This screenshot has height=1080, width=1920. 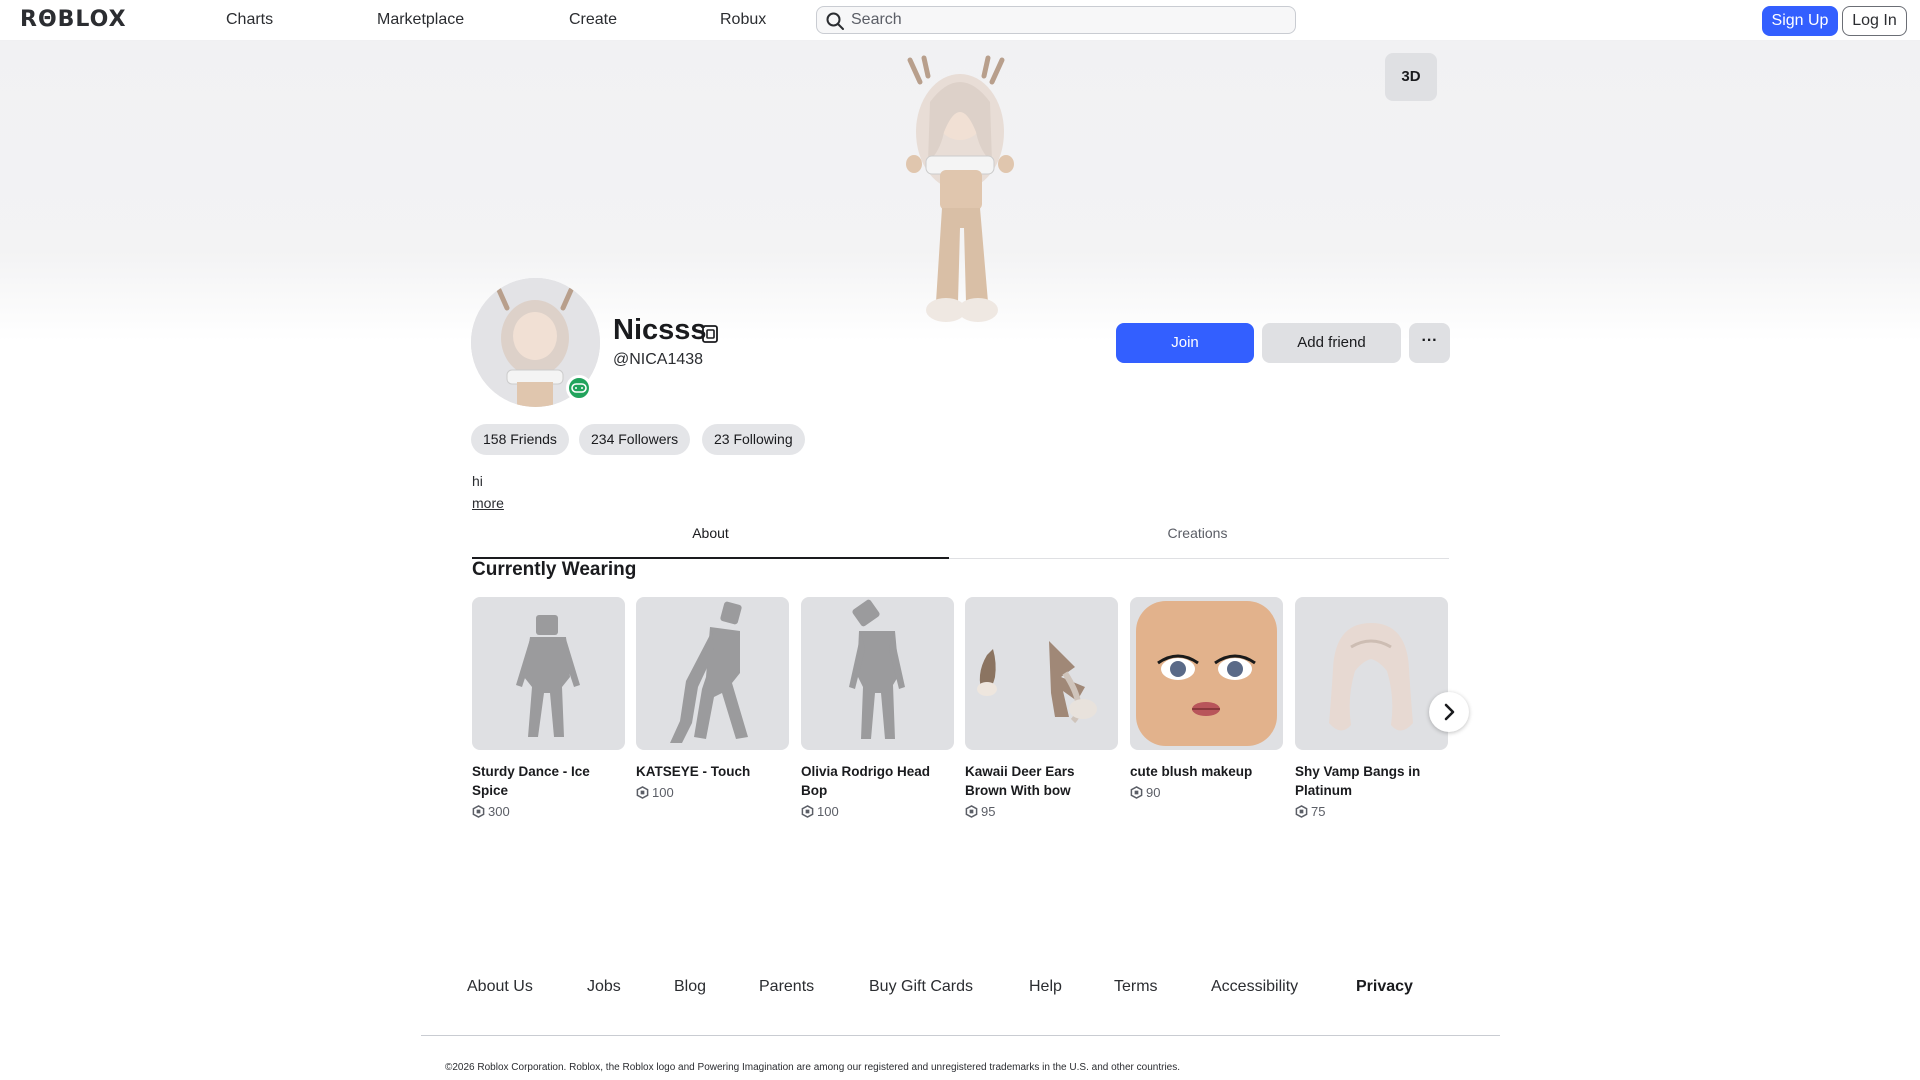 I want to click on join-button: Join, so click(x=1185, y=343).